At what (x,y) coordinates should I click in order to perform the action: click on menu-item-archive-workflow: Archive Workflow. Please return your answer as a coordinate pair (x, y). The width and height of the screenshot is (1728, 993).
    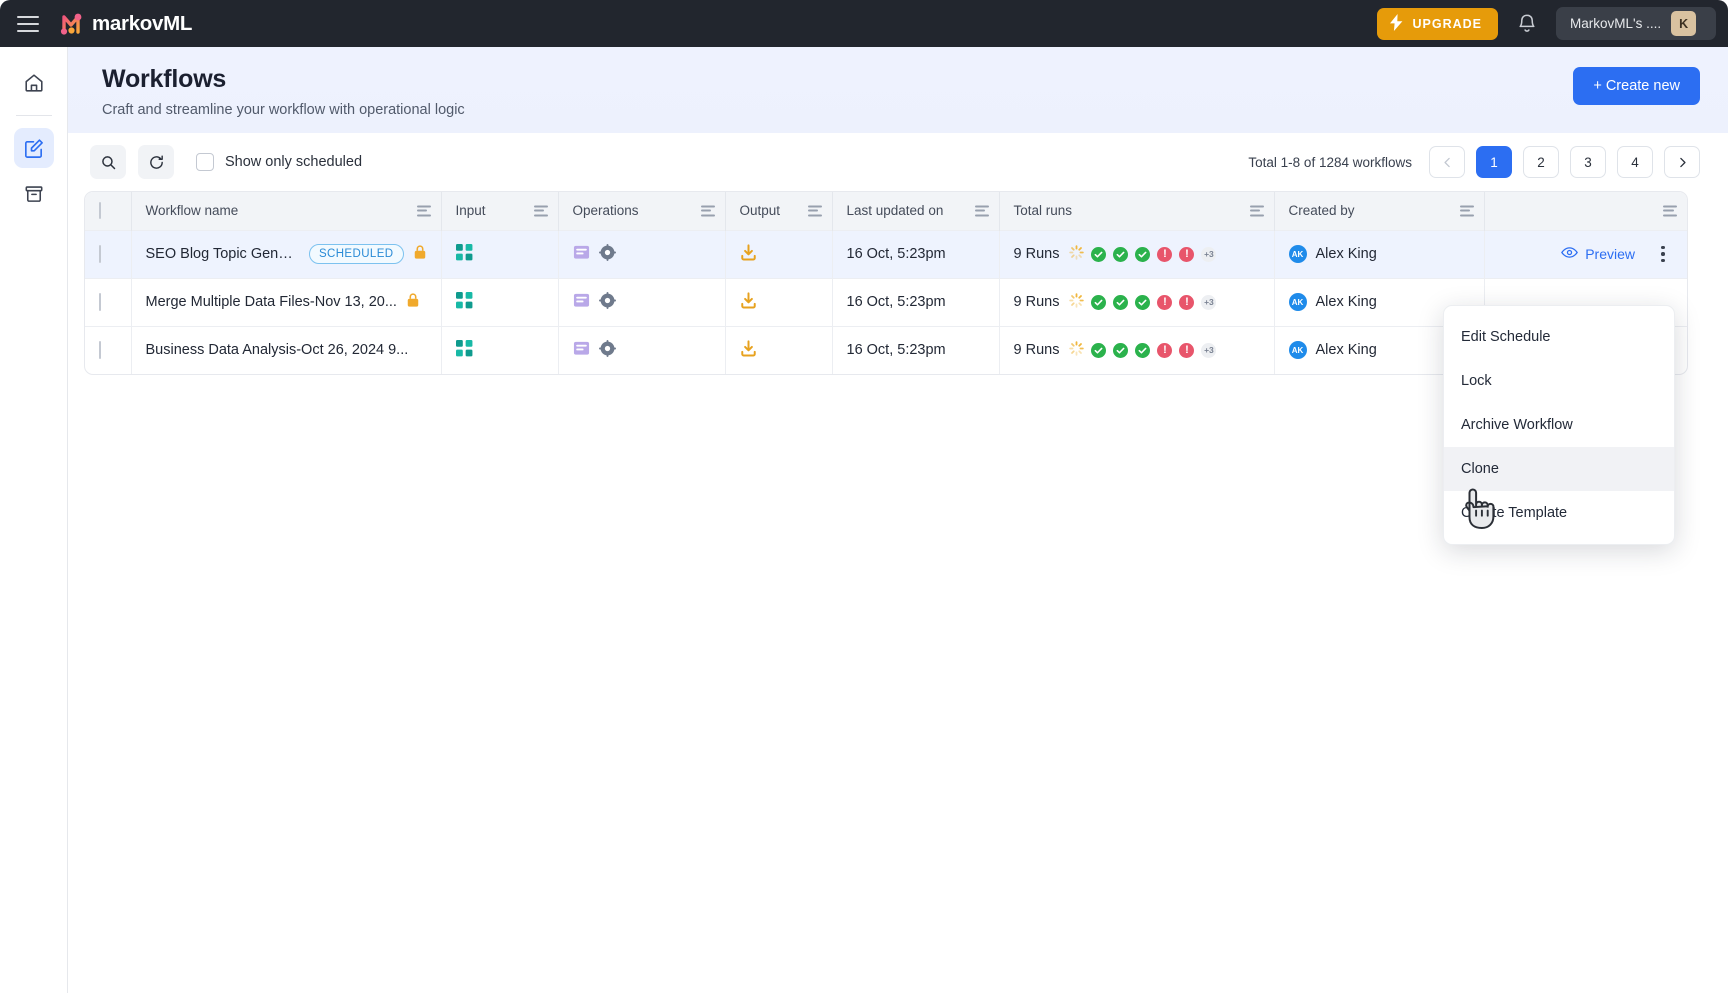
    Looking at the image, I should click on (1559, 425).